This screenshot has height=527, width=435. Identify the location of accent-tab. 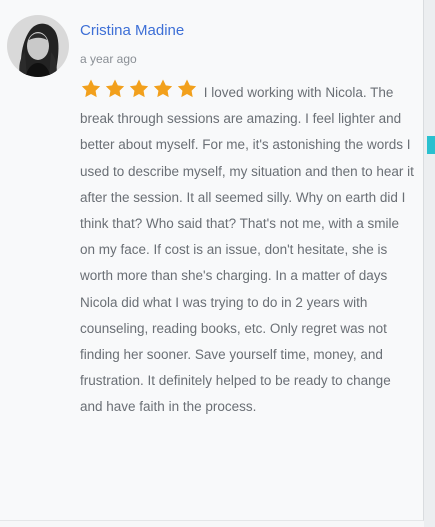
(431, 145).